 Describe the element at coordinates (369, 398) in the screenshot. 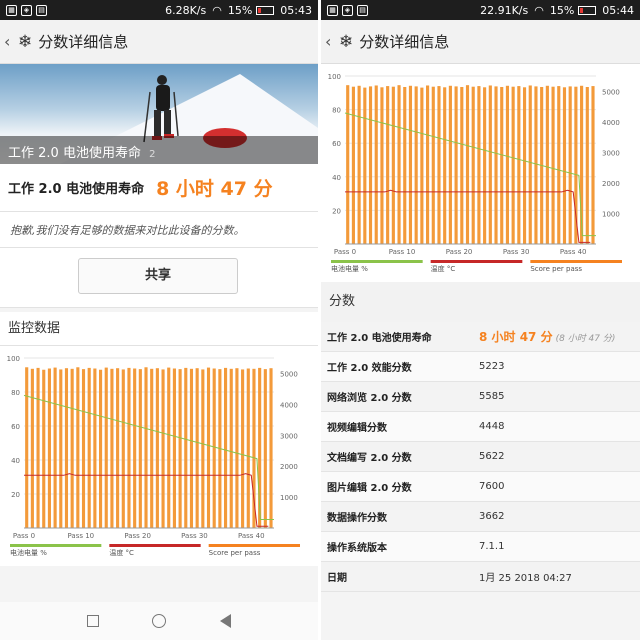

I see `score-label: 网络浏览 2.0 分数` at that location.